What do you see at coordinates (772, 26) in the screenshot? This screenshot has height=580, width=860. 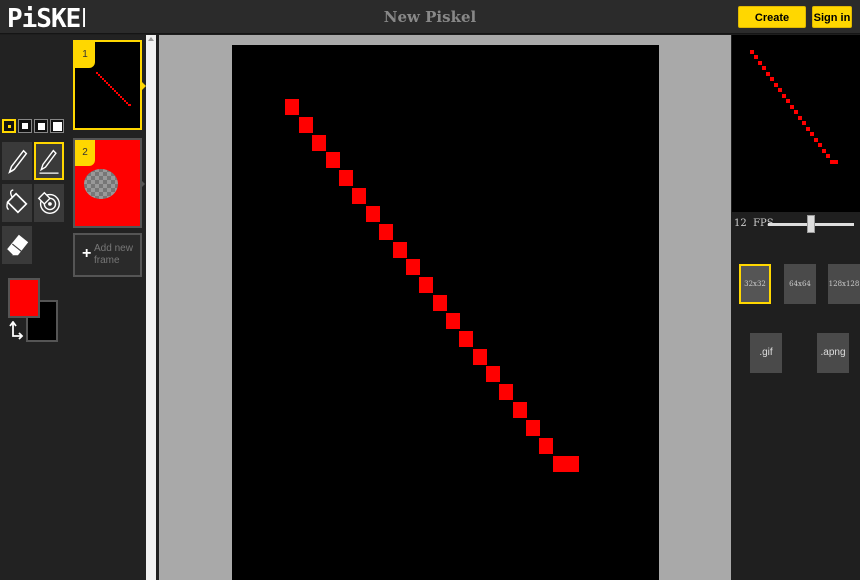 I see `create-sprite-button: Create Sprite` at bounding box center [772, 26].